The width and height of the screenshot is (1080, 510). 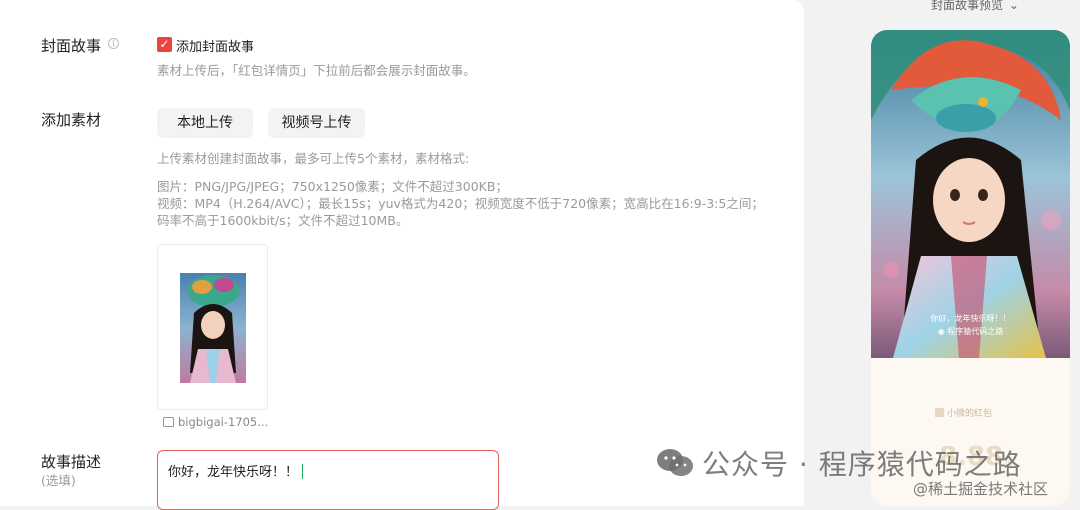 I want to click on preview-account: ◉ 程序猿代码之路, so click(x=970, y=331).